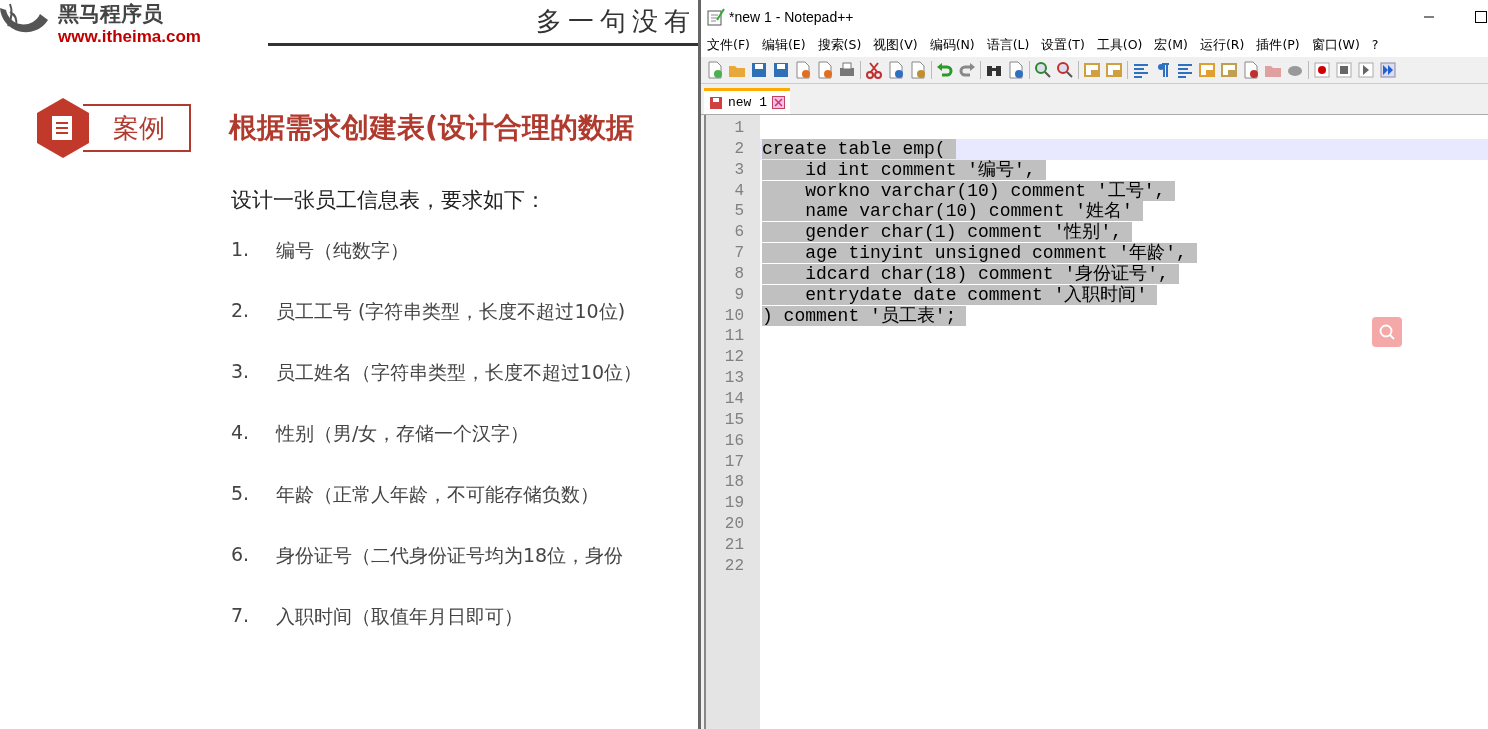 Image resolution: width=1488 pixels, height=729 pixels. What do you see at coordinates (451, 311) in the screenshot?
I see `list-item-text: 员工工号 (字符串类型，长度不超过10位)` at bounding box center [451, 311].